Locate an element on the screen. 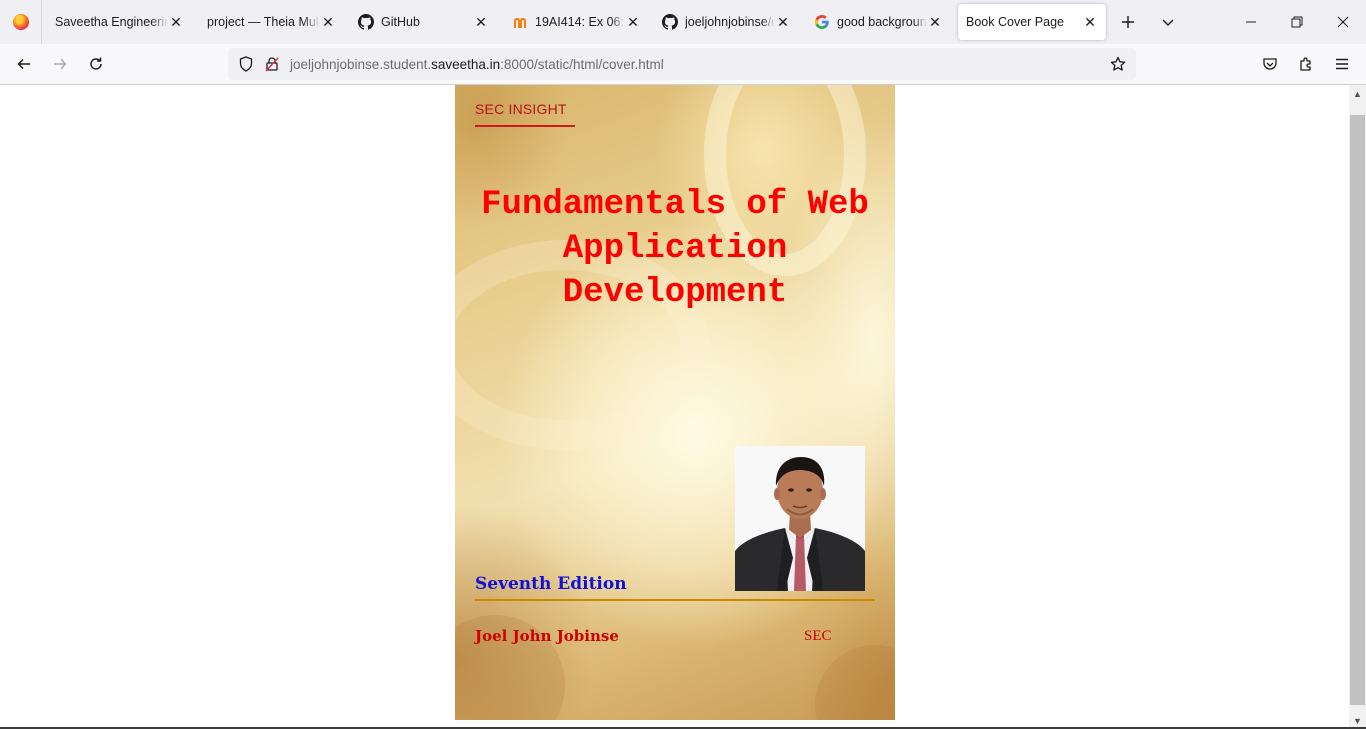  tab-google: good background images ✕ is located at coordinates (878, 22).